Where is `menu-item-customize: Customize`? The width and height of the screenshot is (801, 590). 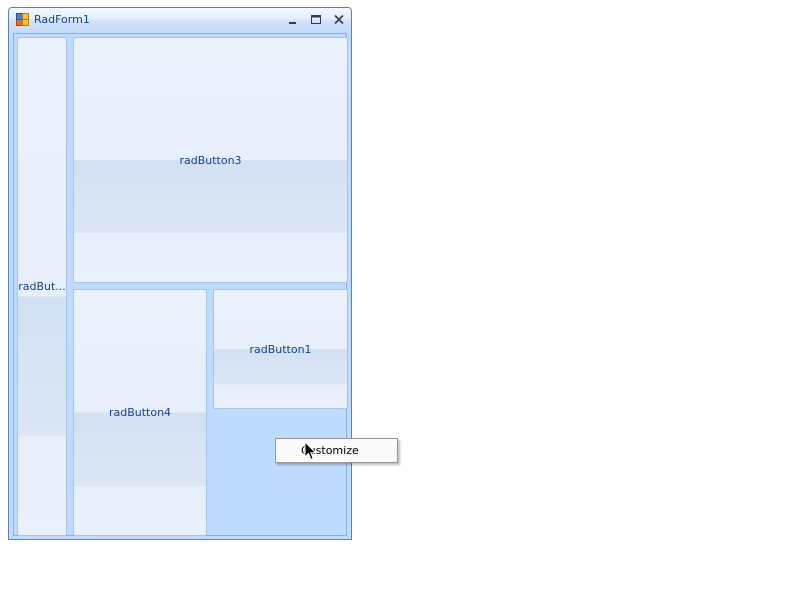
menu-item-customize: Customize is located at coordinates (336, 450).